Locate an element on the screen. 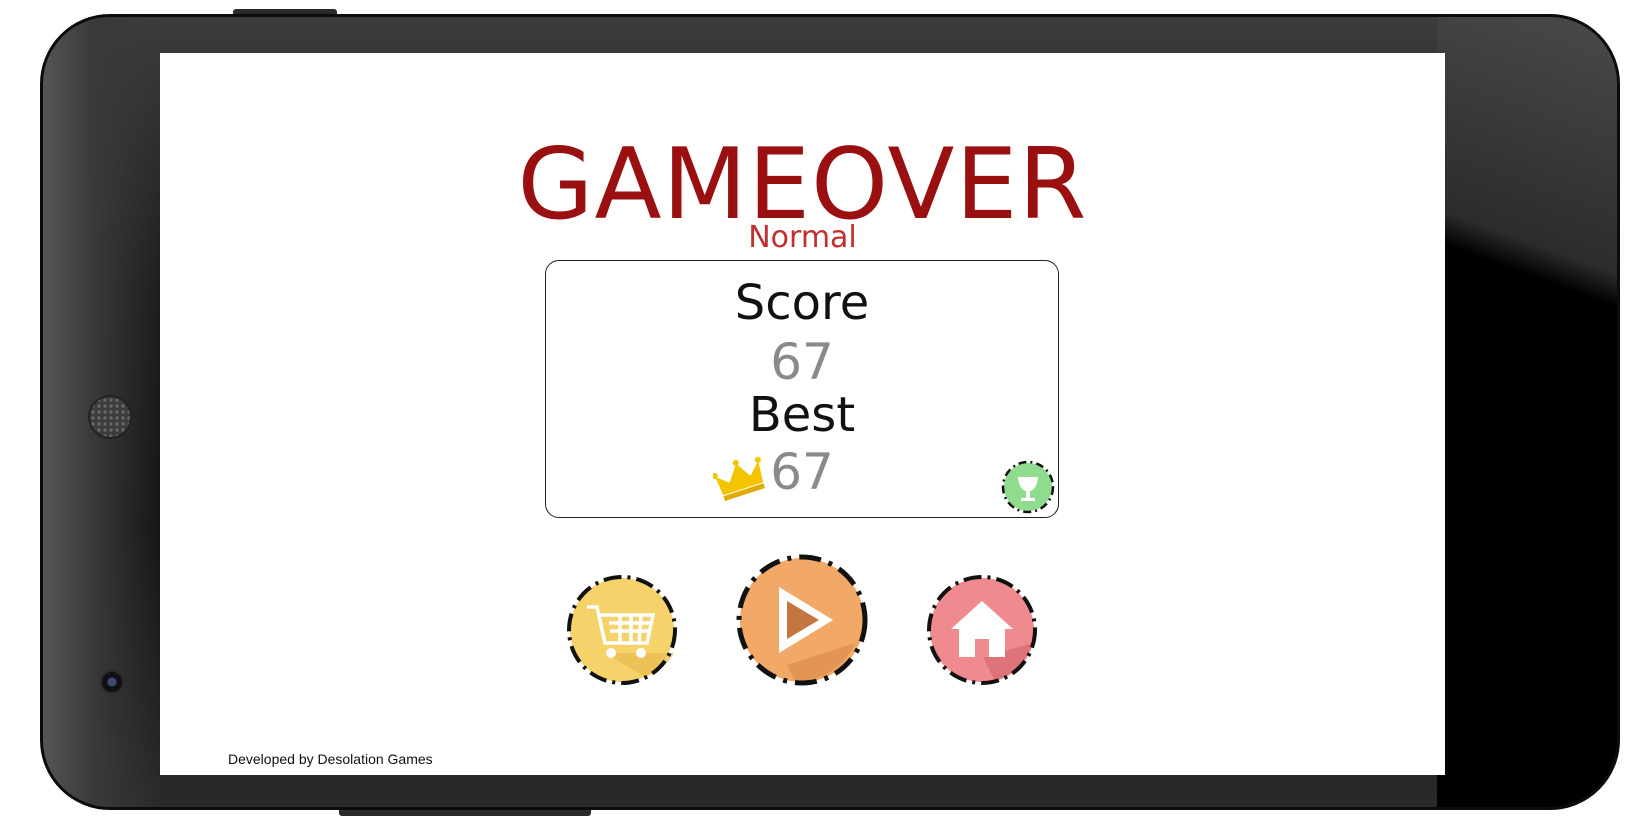  phone-shadow is located at coordinates (1527, 412).